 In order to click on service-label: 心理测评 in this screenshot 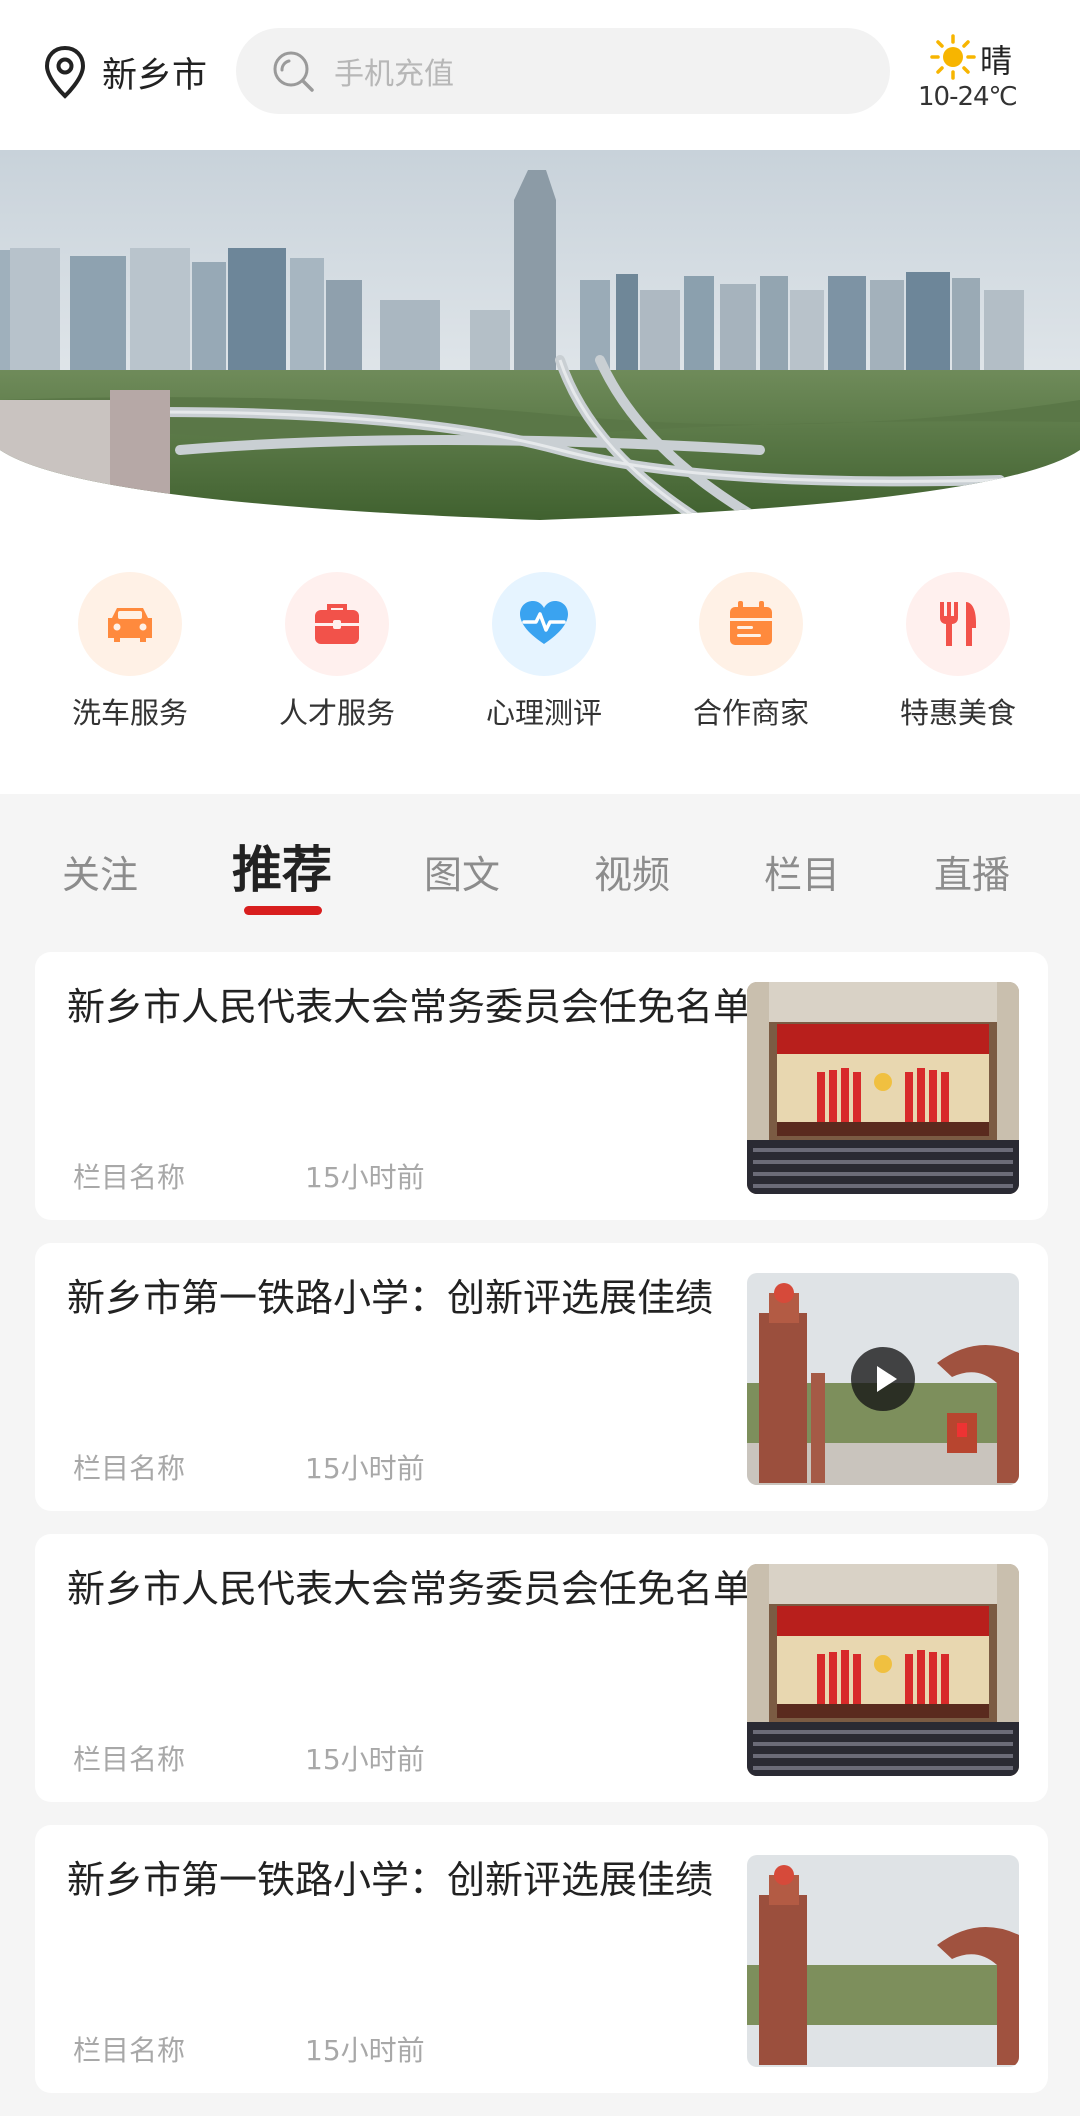, I will do `click(543, 713)`.